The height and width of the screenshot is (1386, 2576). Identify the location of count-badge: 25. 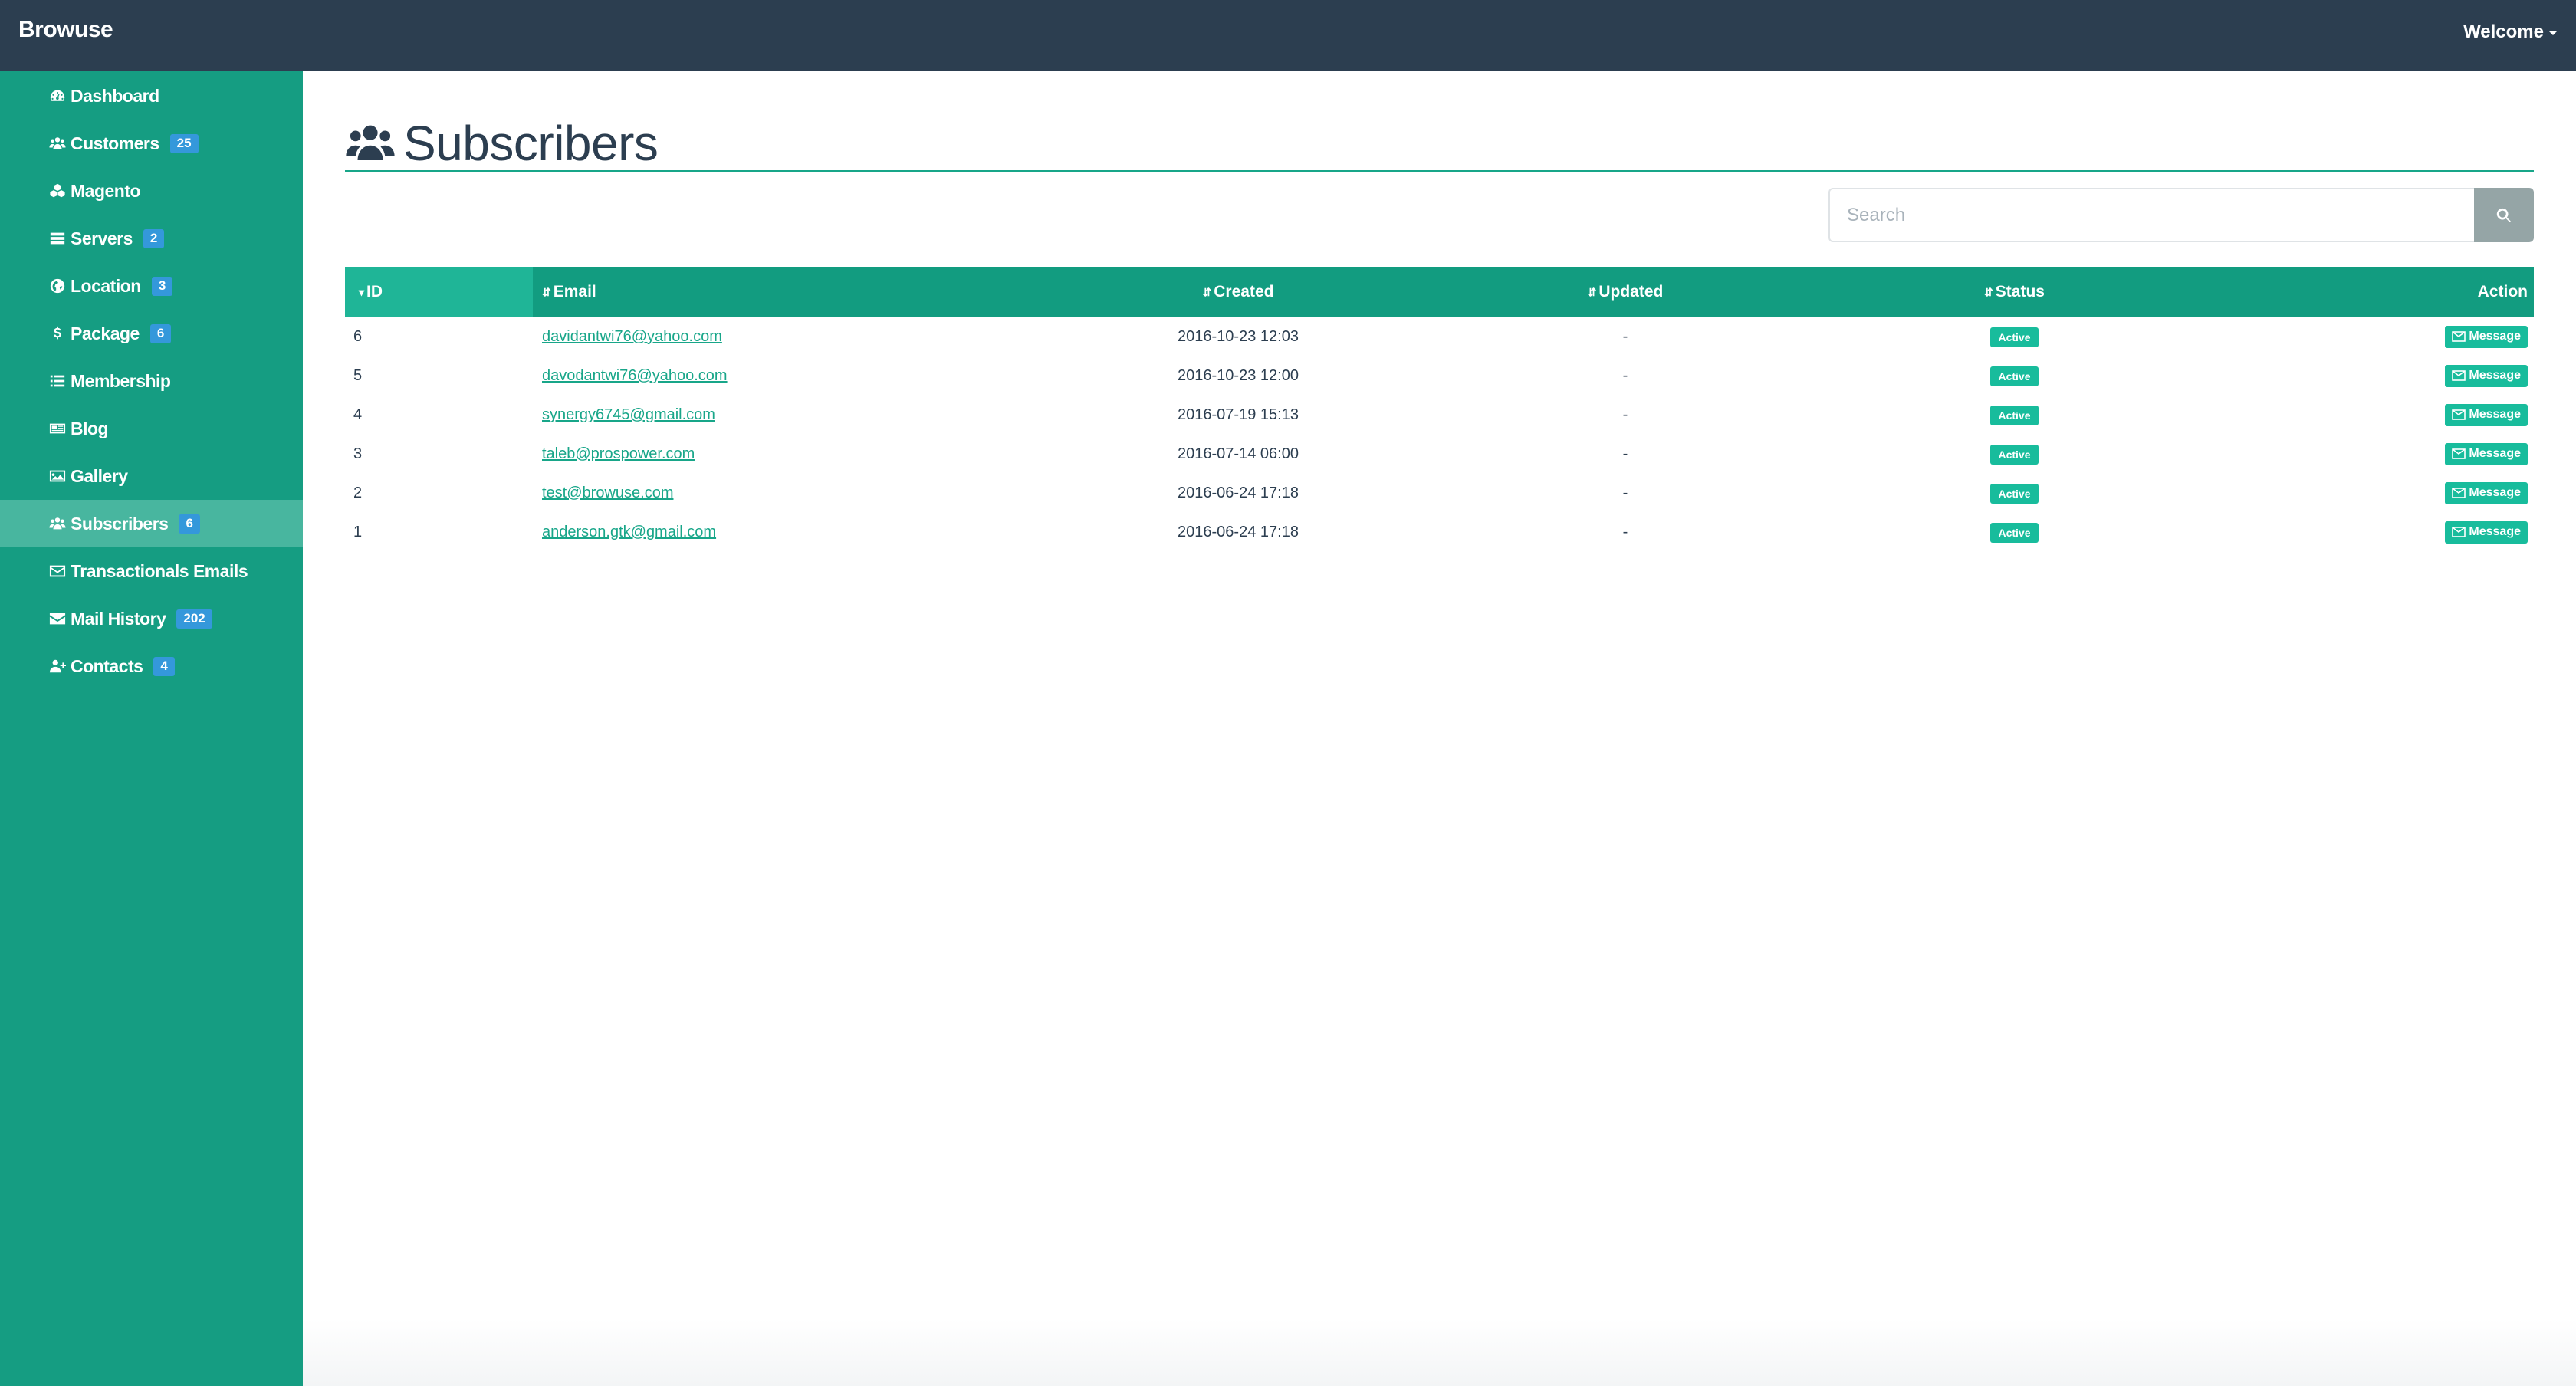
(184, 143).